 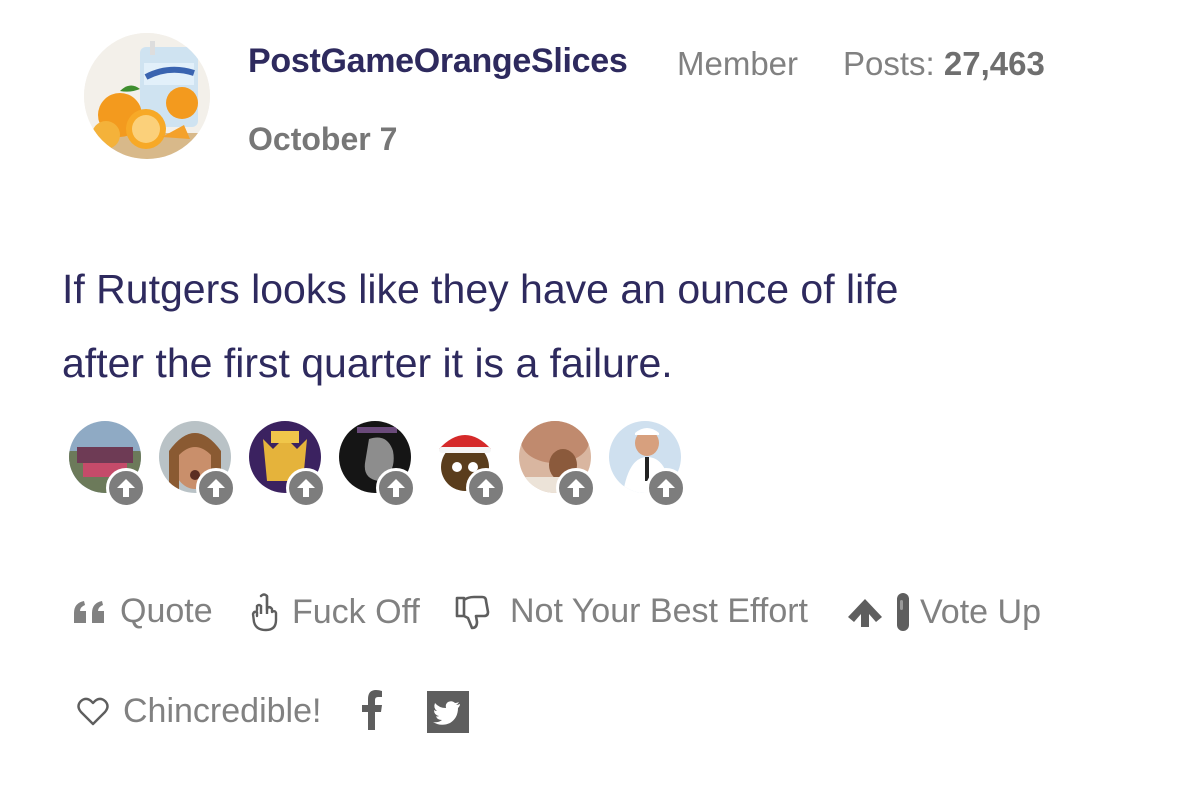 I want to click on chincredible-label: Chincredible!, so click(x=222, y=711).